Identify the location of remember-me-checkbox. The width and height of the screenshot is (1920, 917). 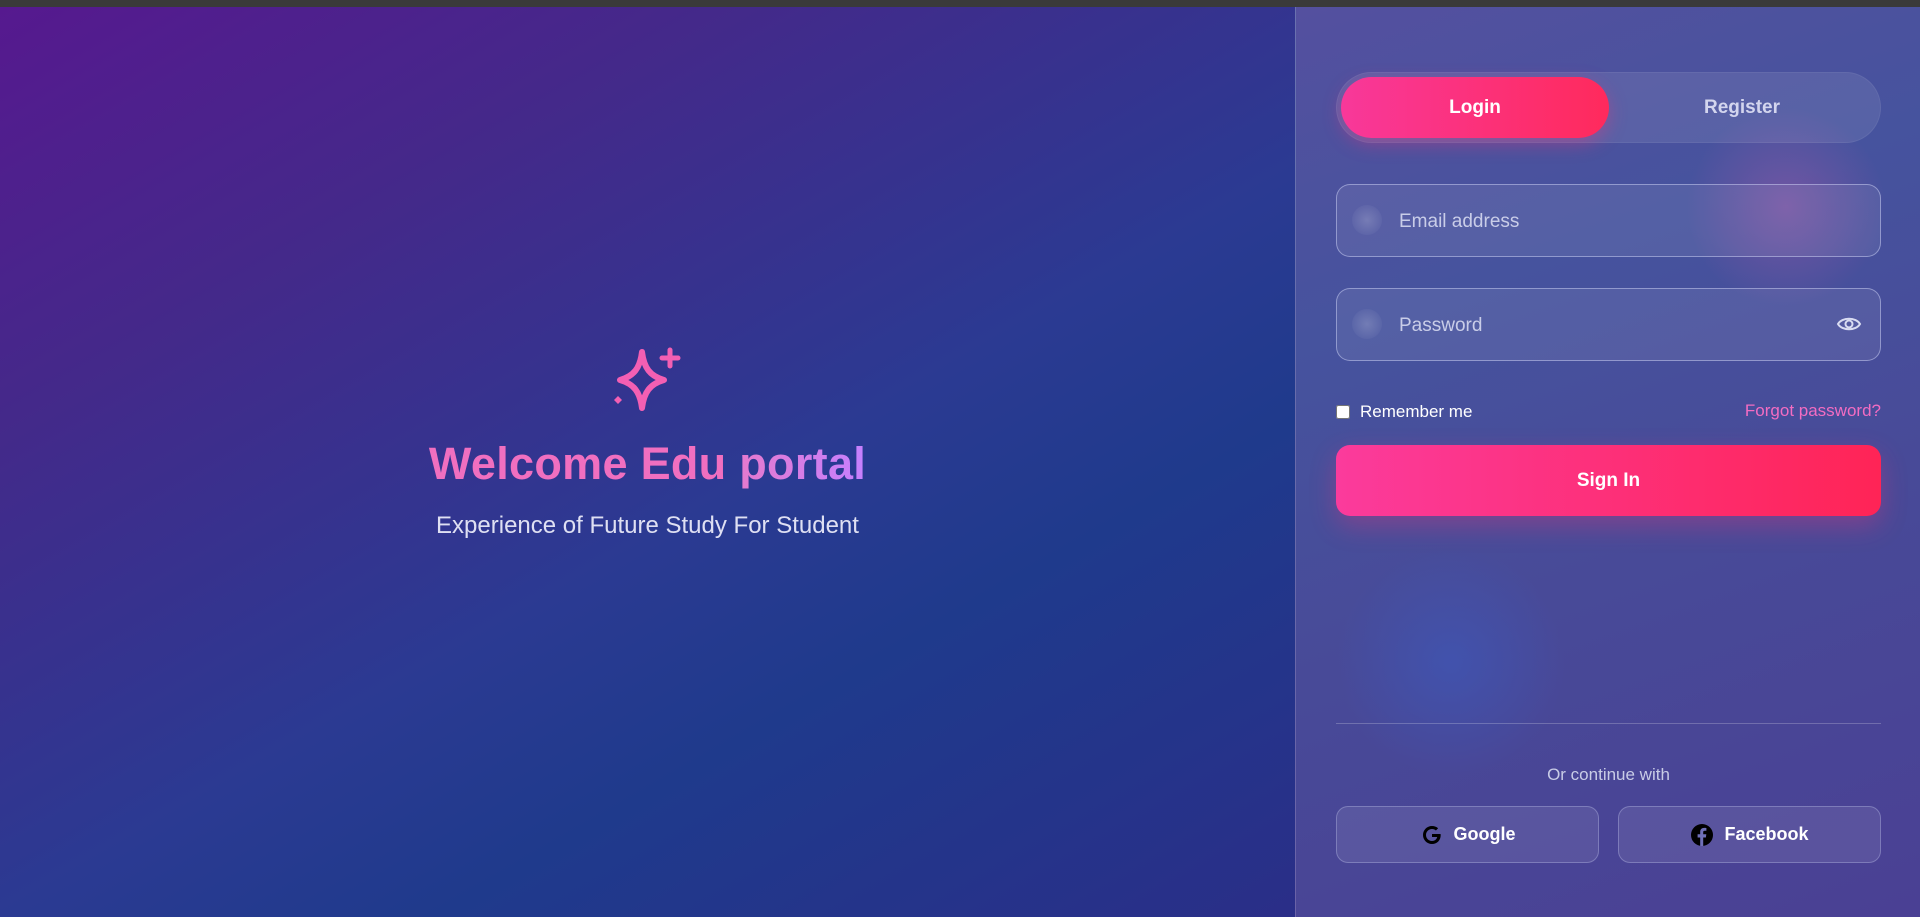
(1343, 412).